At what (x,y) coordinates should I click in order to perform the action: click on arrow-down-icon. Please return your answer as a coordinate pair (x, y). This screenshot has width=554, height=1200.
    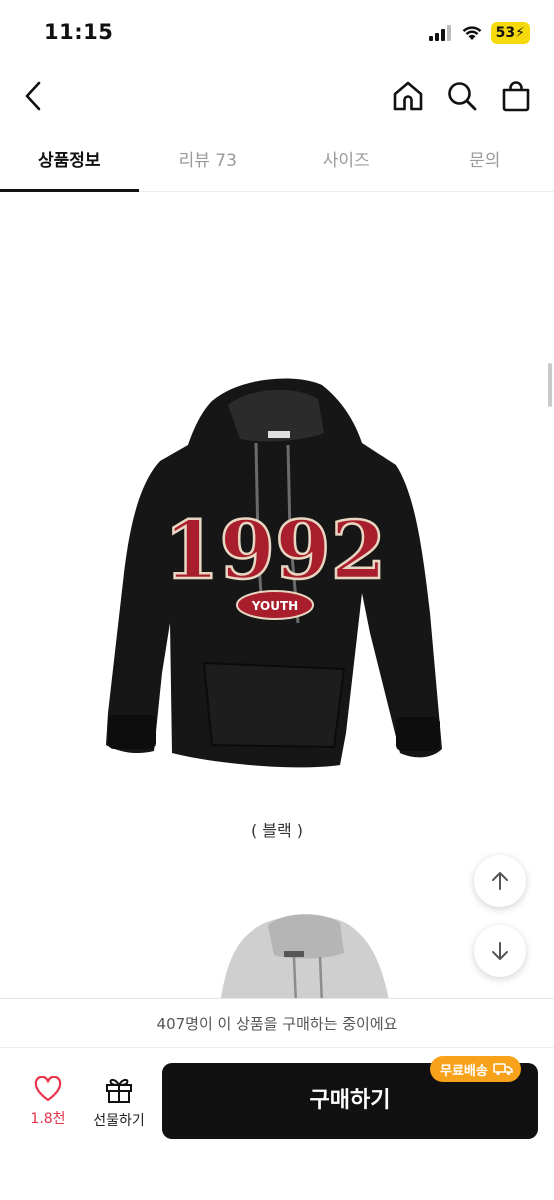
    Looking at the image, I should click on (500, 951).